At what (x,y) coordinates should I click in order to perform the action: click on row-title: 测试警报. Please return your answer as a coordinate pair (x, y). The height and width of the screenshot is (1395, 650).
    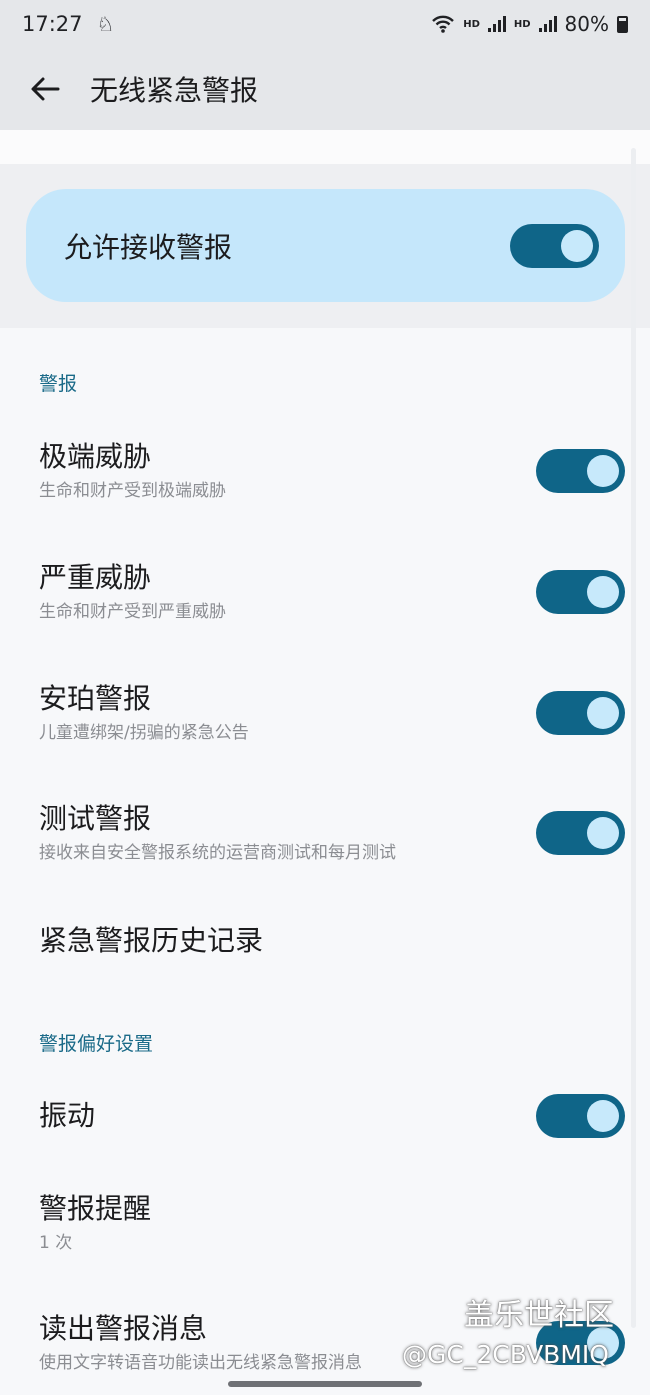
    Looking at the image, I should click on (95, 818).